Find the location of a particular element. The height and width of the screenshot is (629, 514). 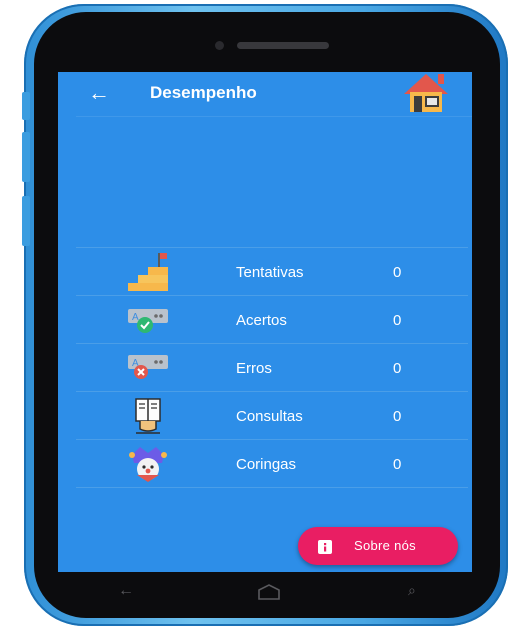

stat-row-tentativas: Tentativas 0 is located at coordinates (272, 271).